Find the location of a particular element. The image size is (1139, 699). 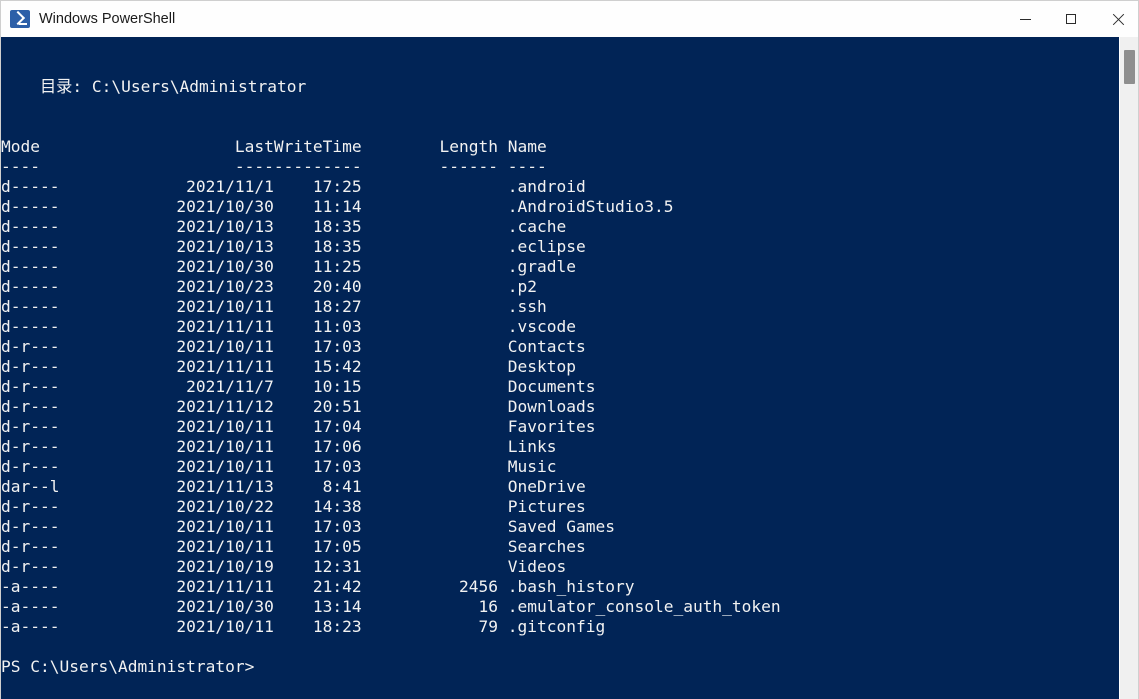

close-button is located at coordinates (1116, 19).